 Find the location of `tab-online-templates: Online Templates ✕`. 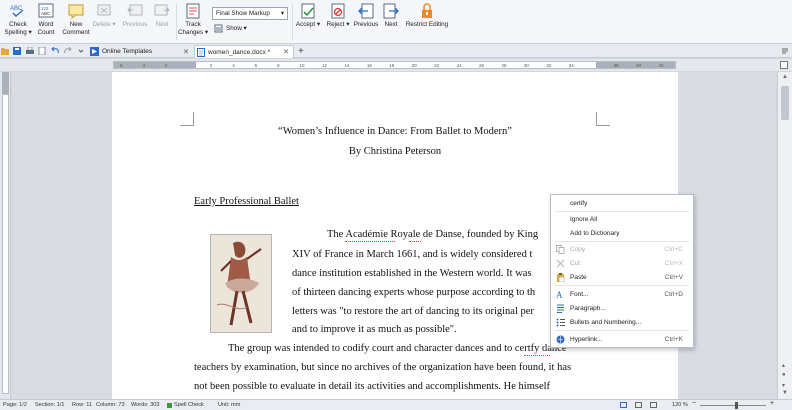

tab-online-templates: Online Templates ✕ is located at coordinates (140, 51).